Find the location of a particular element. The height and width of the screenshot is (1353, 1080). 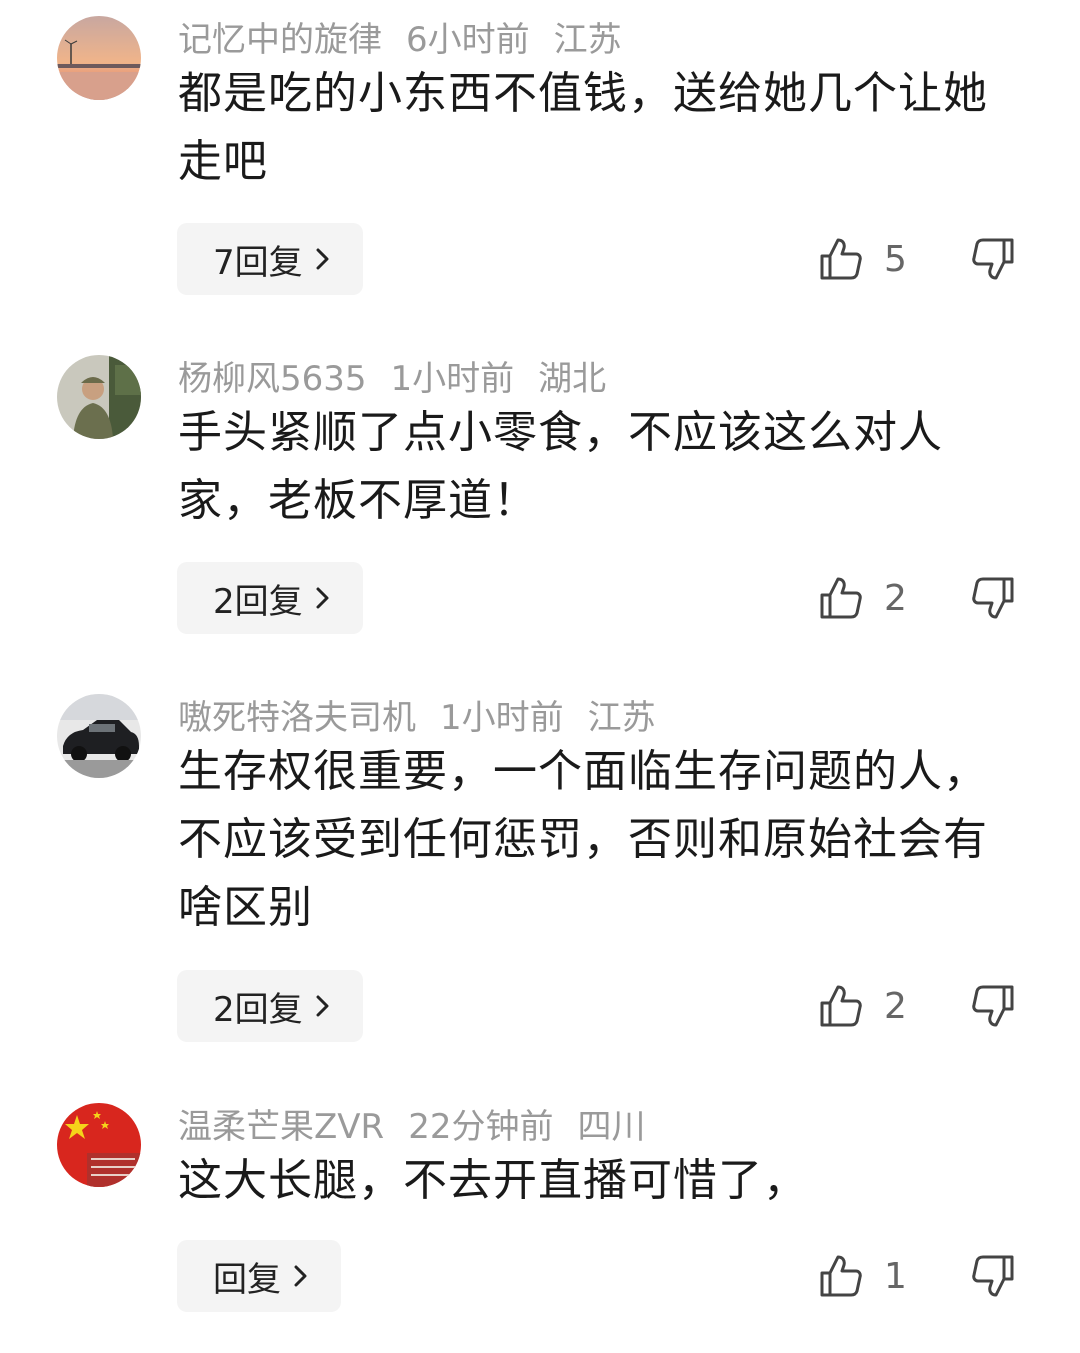

comment-location: 四川 is located at coordinates (611, 1127).